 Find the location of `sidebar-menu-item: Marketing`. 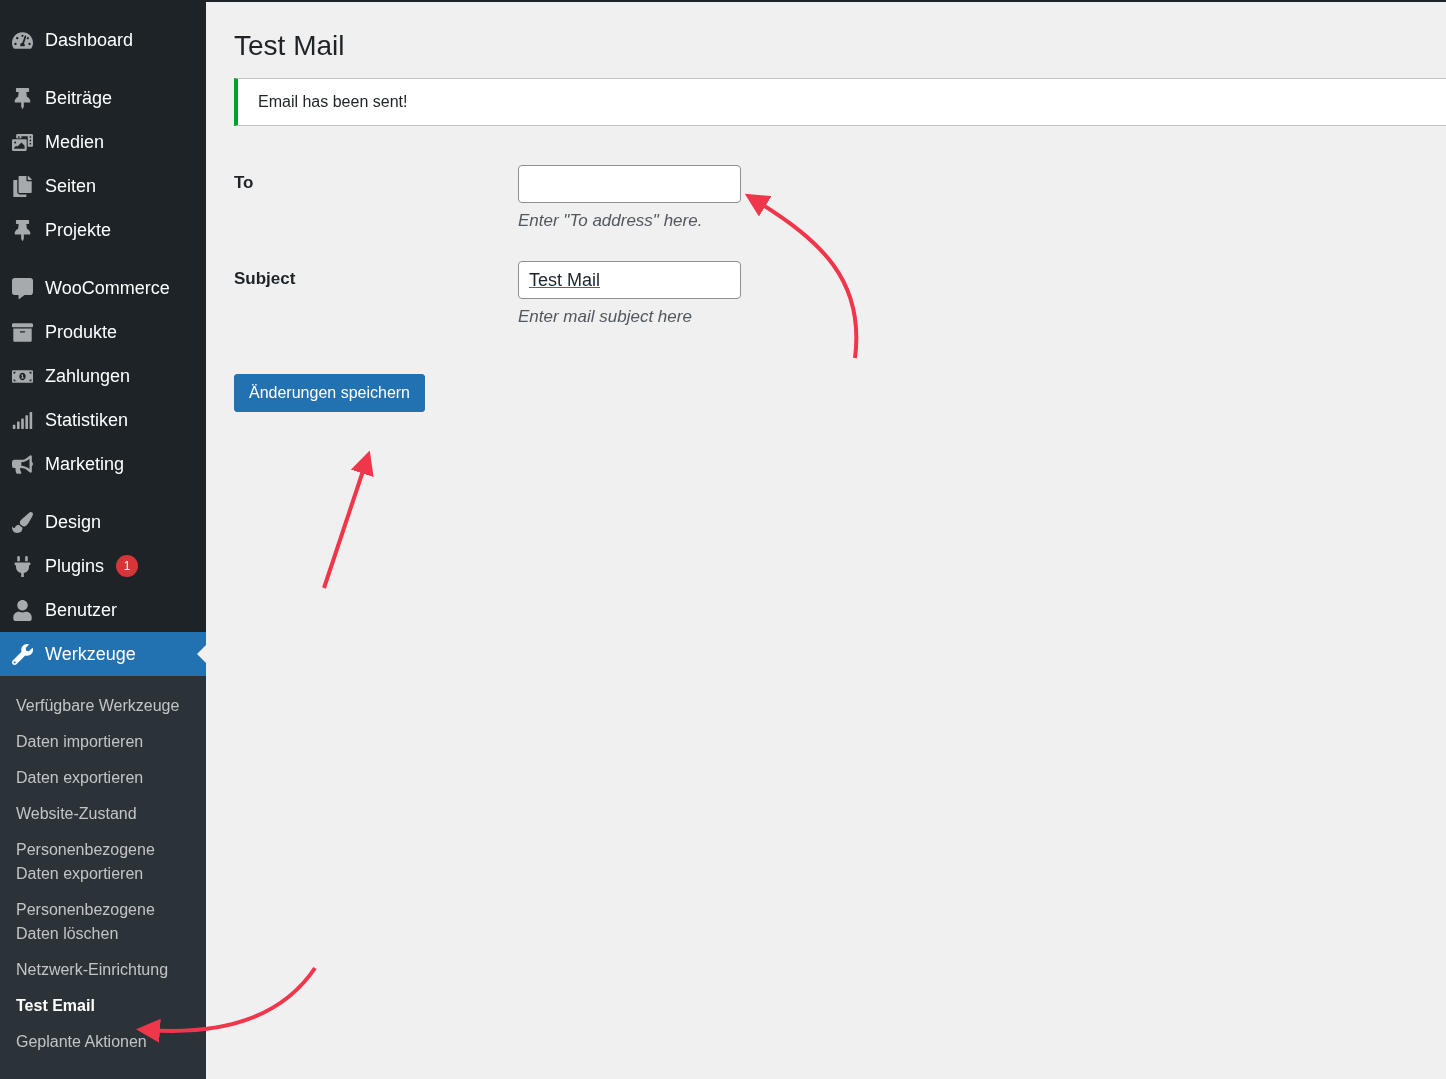

sidebar-menu-item: Marketing is located at coordinates (103, 464).